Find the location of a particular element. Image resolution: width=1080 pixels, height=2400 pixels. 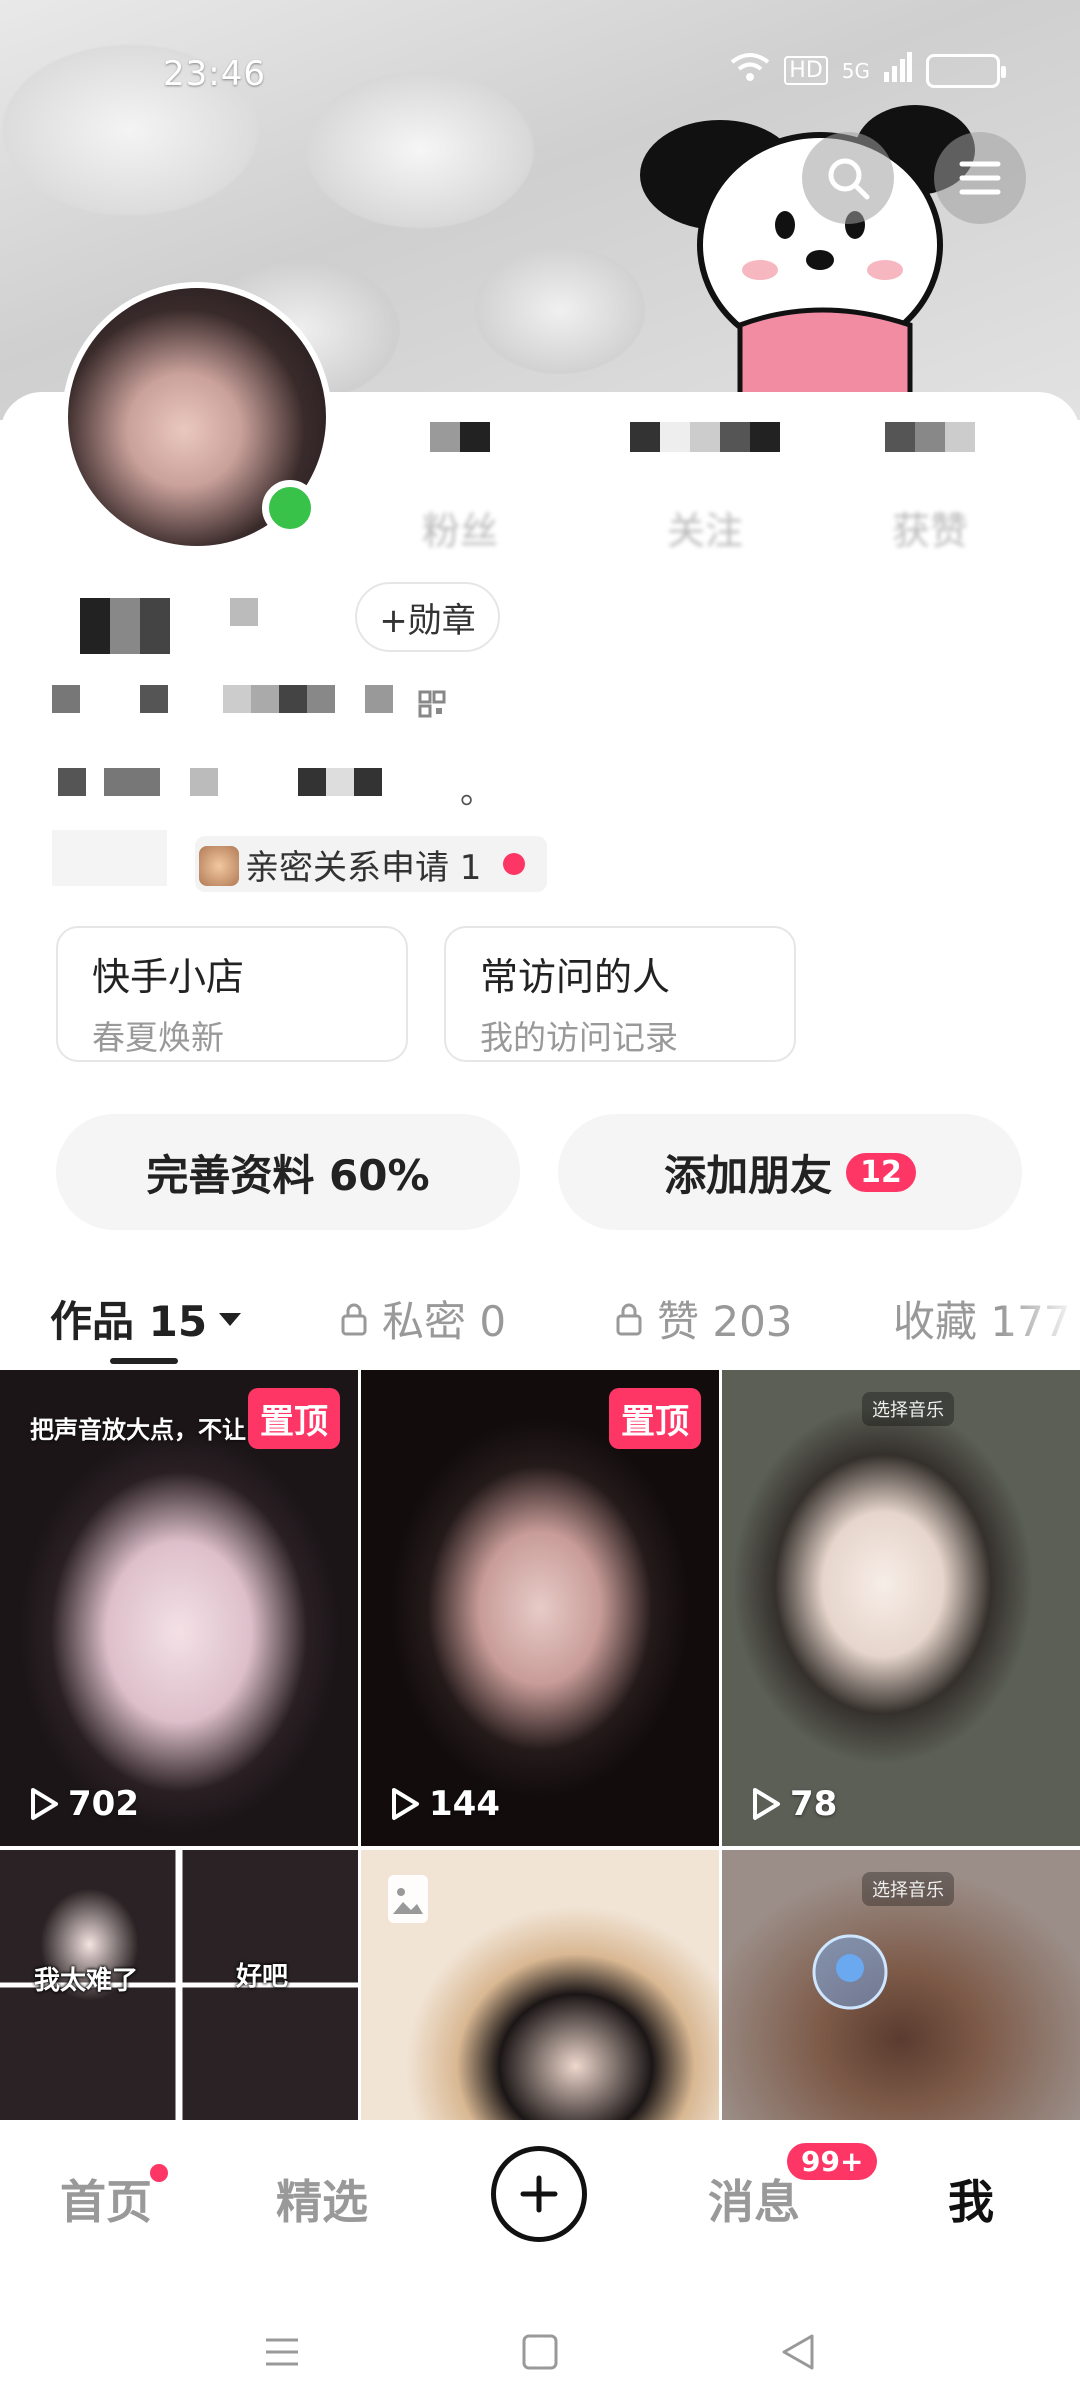

messages-badge: 99+ is located at coordinates (832, 2161).